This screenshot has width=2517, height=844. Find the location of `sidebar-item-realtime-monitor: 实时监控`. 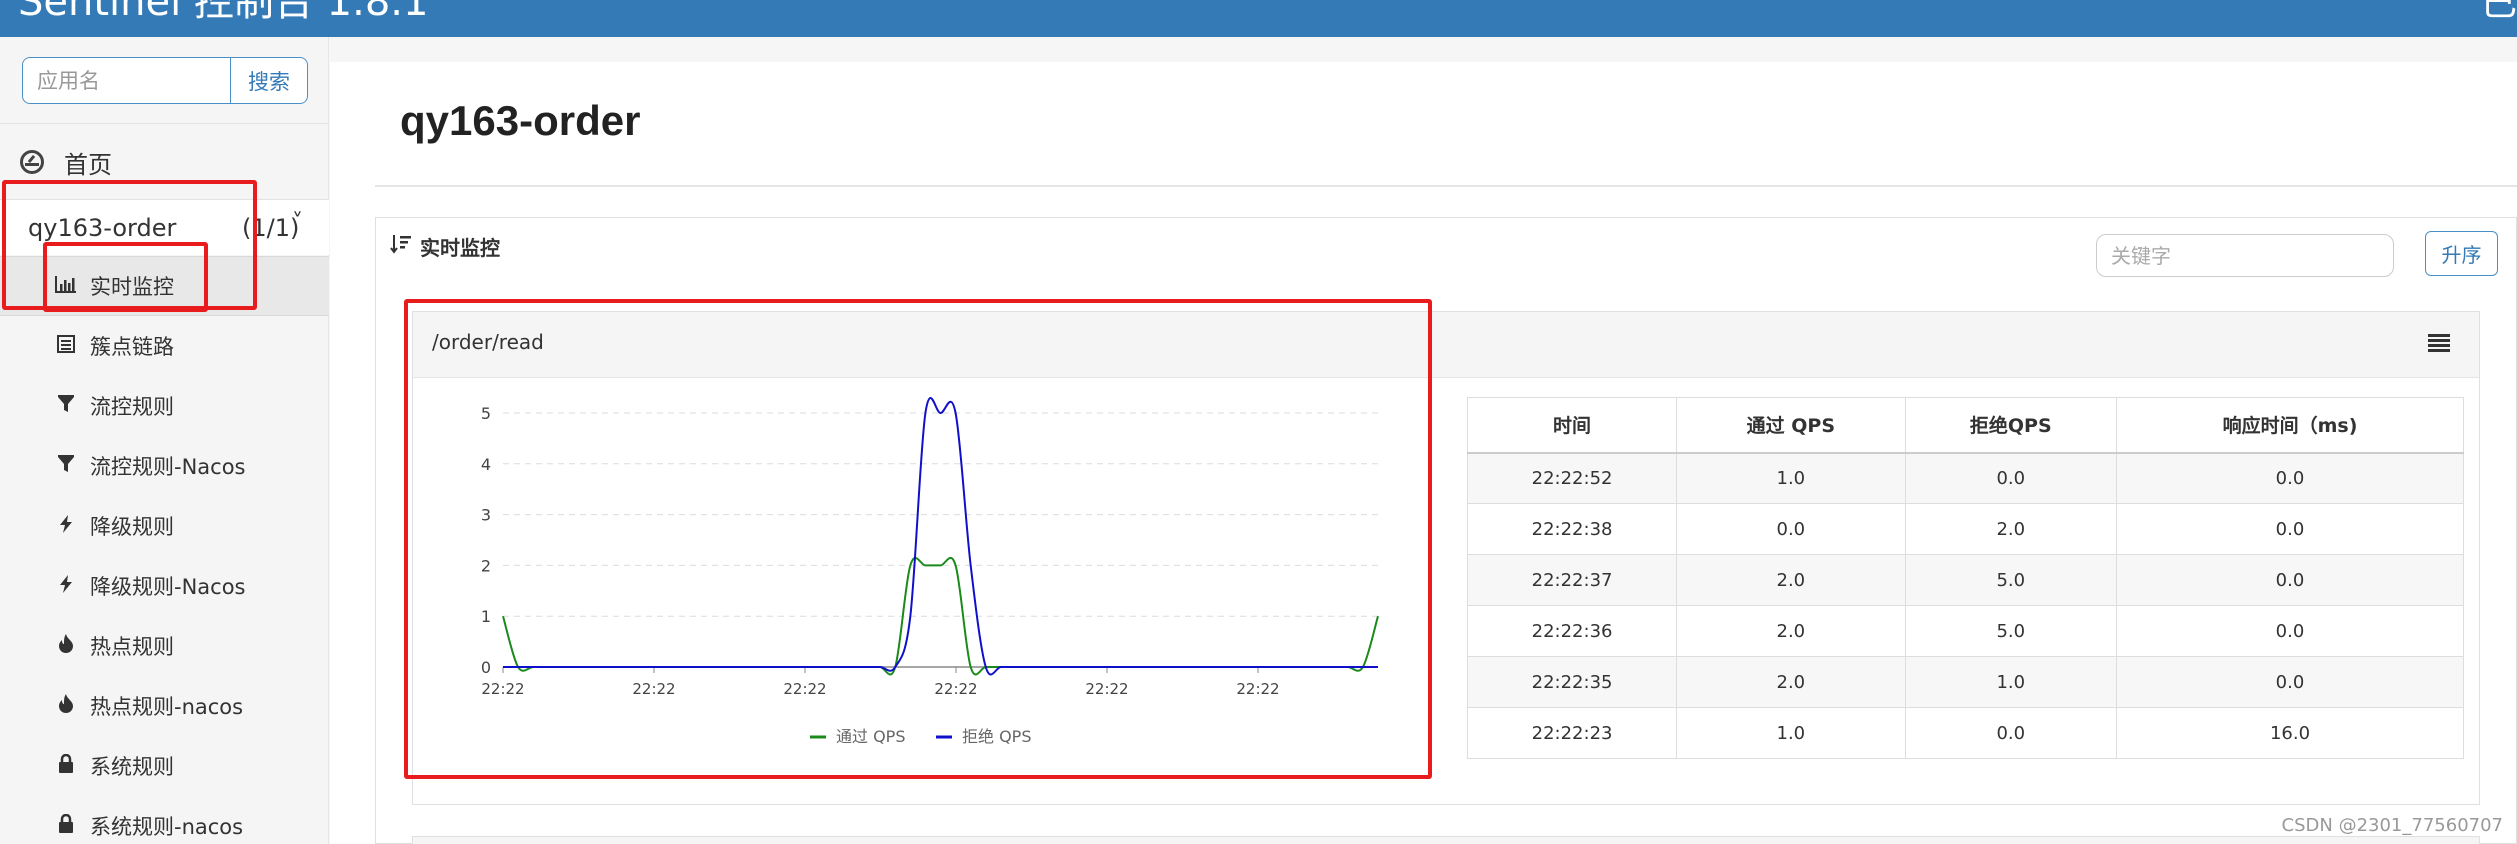

sidebar-item-realtime-monitor: 实时监控 is located at coordinates (164, 286).